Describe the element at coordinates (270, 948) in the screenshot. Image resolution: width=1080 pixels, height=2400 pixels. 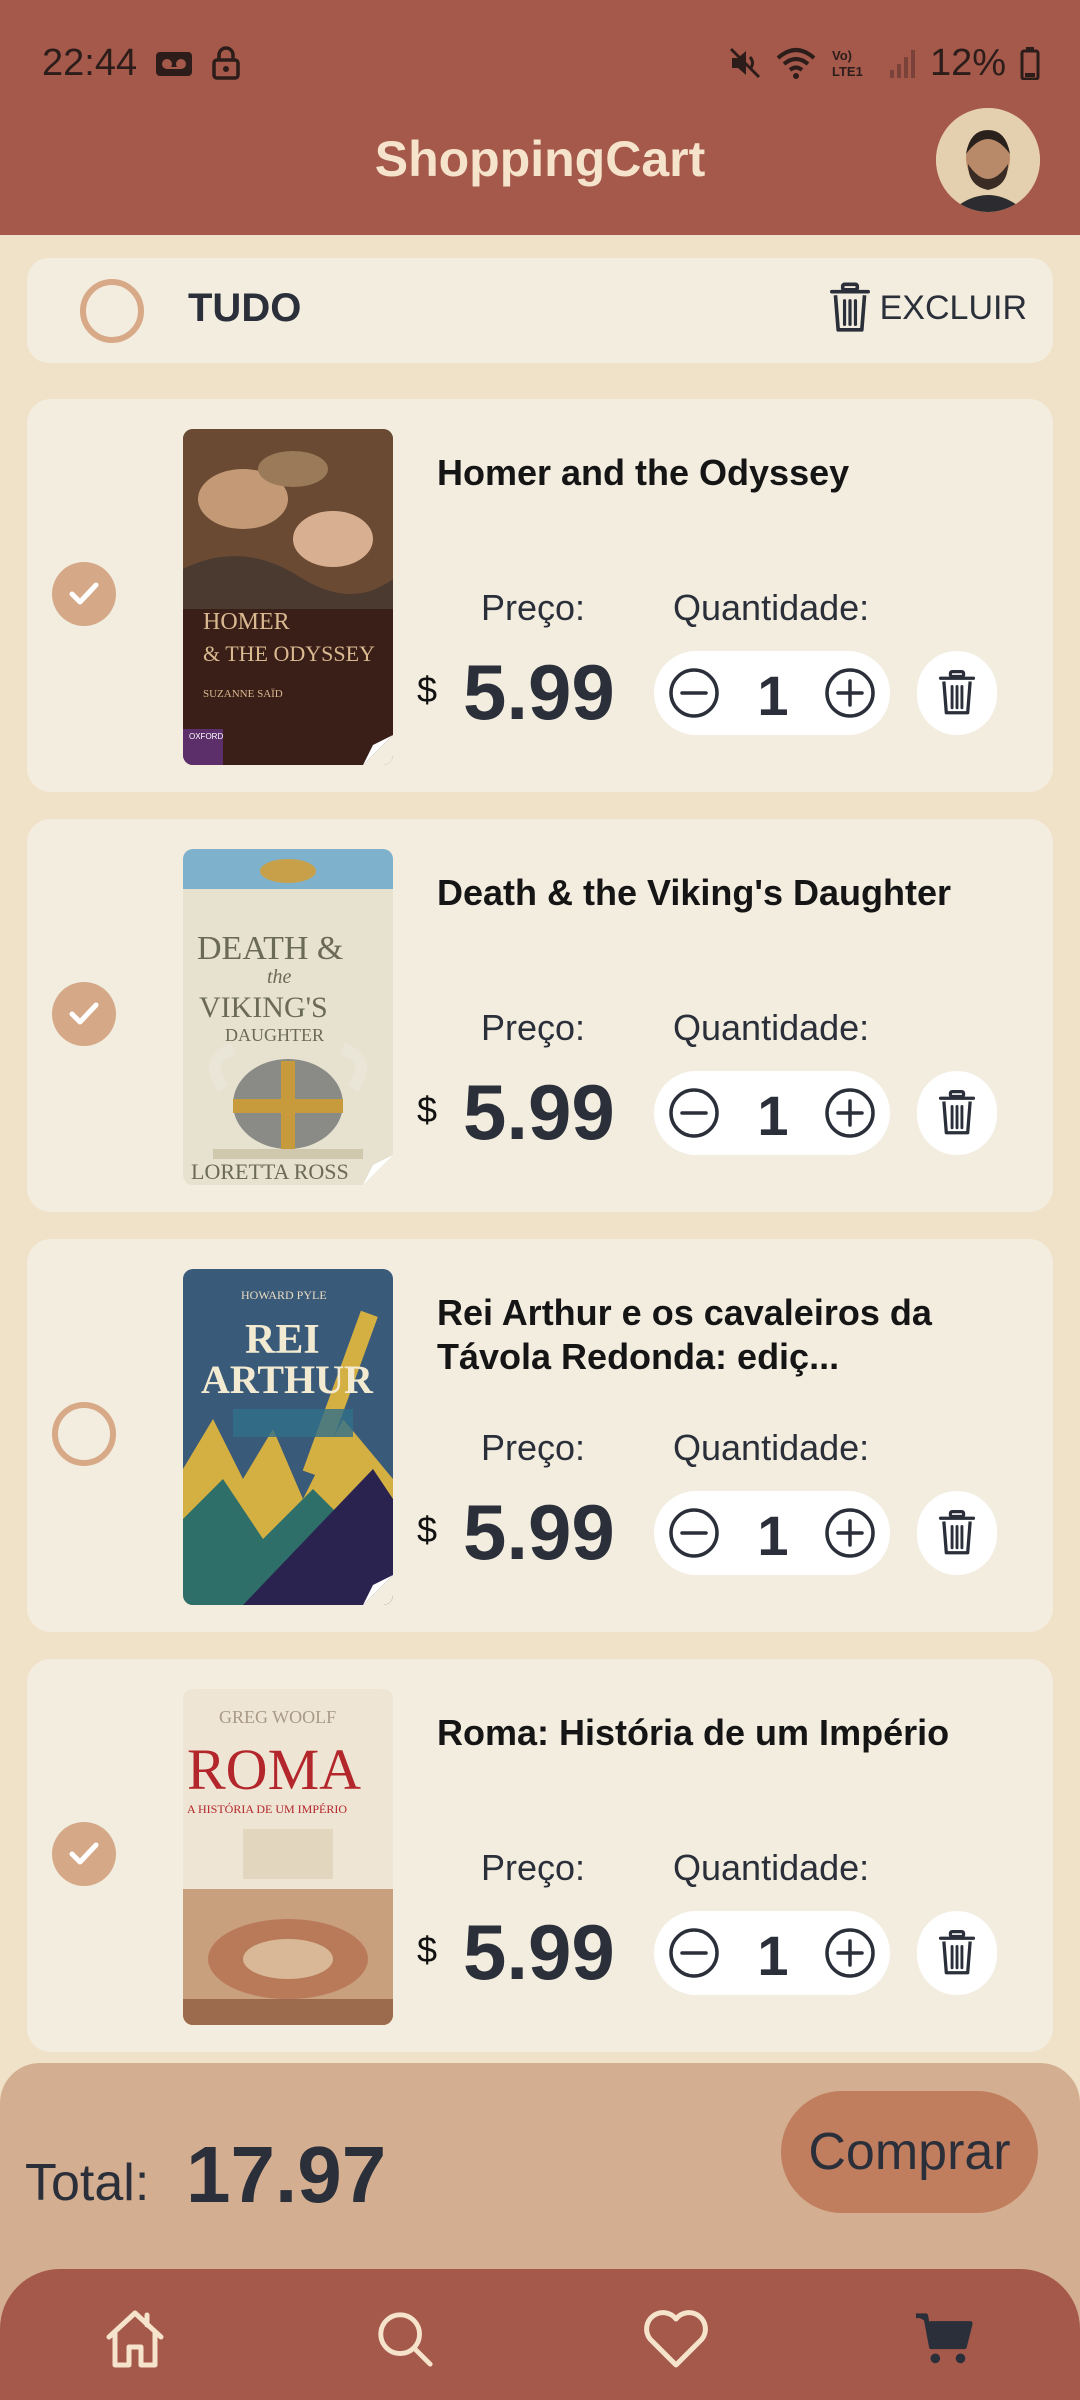
I see `svg-text: DEATH &` at that location.